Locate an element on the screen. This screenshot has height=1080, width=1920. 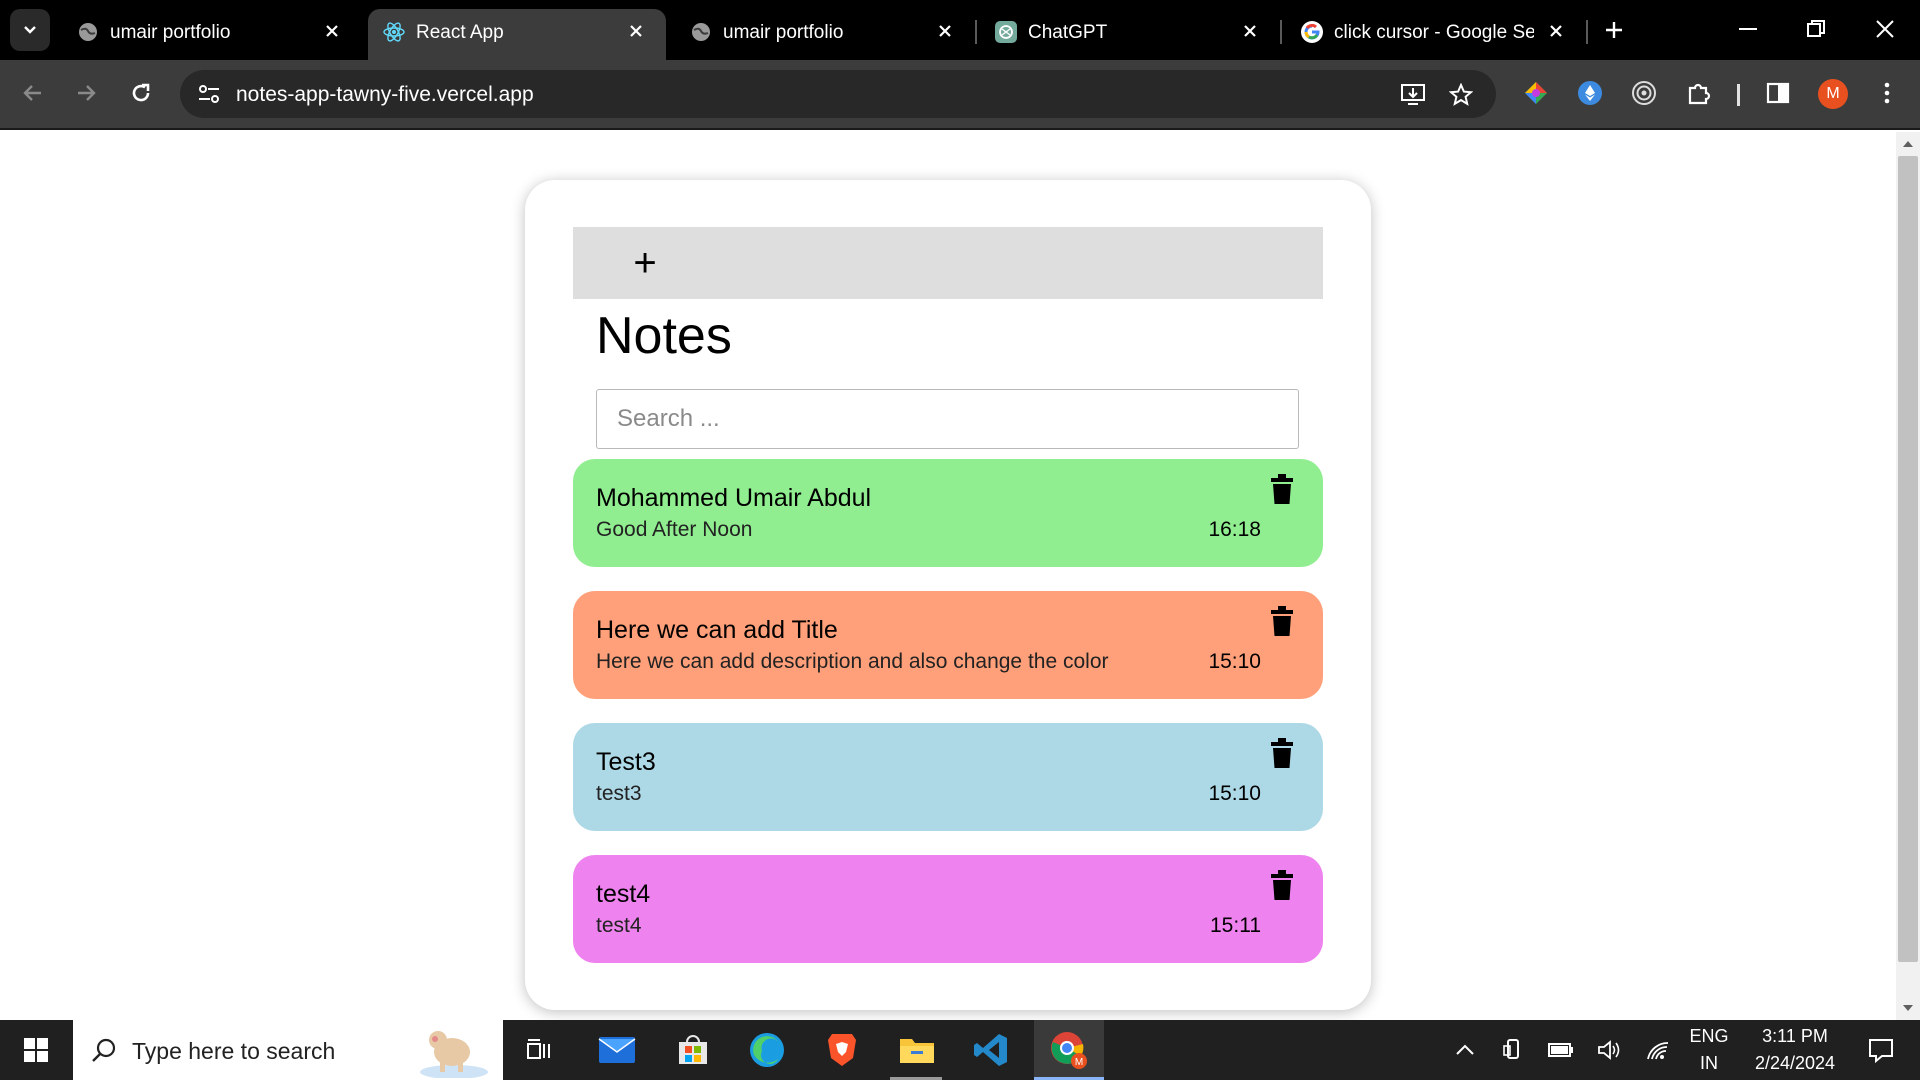
tab-title: React App is located at coordinates (460, 32).